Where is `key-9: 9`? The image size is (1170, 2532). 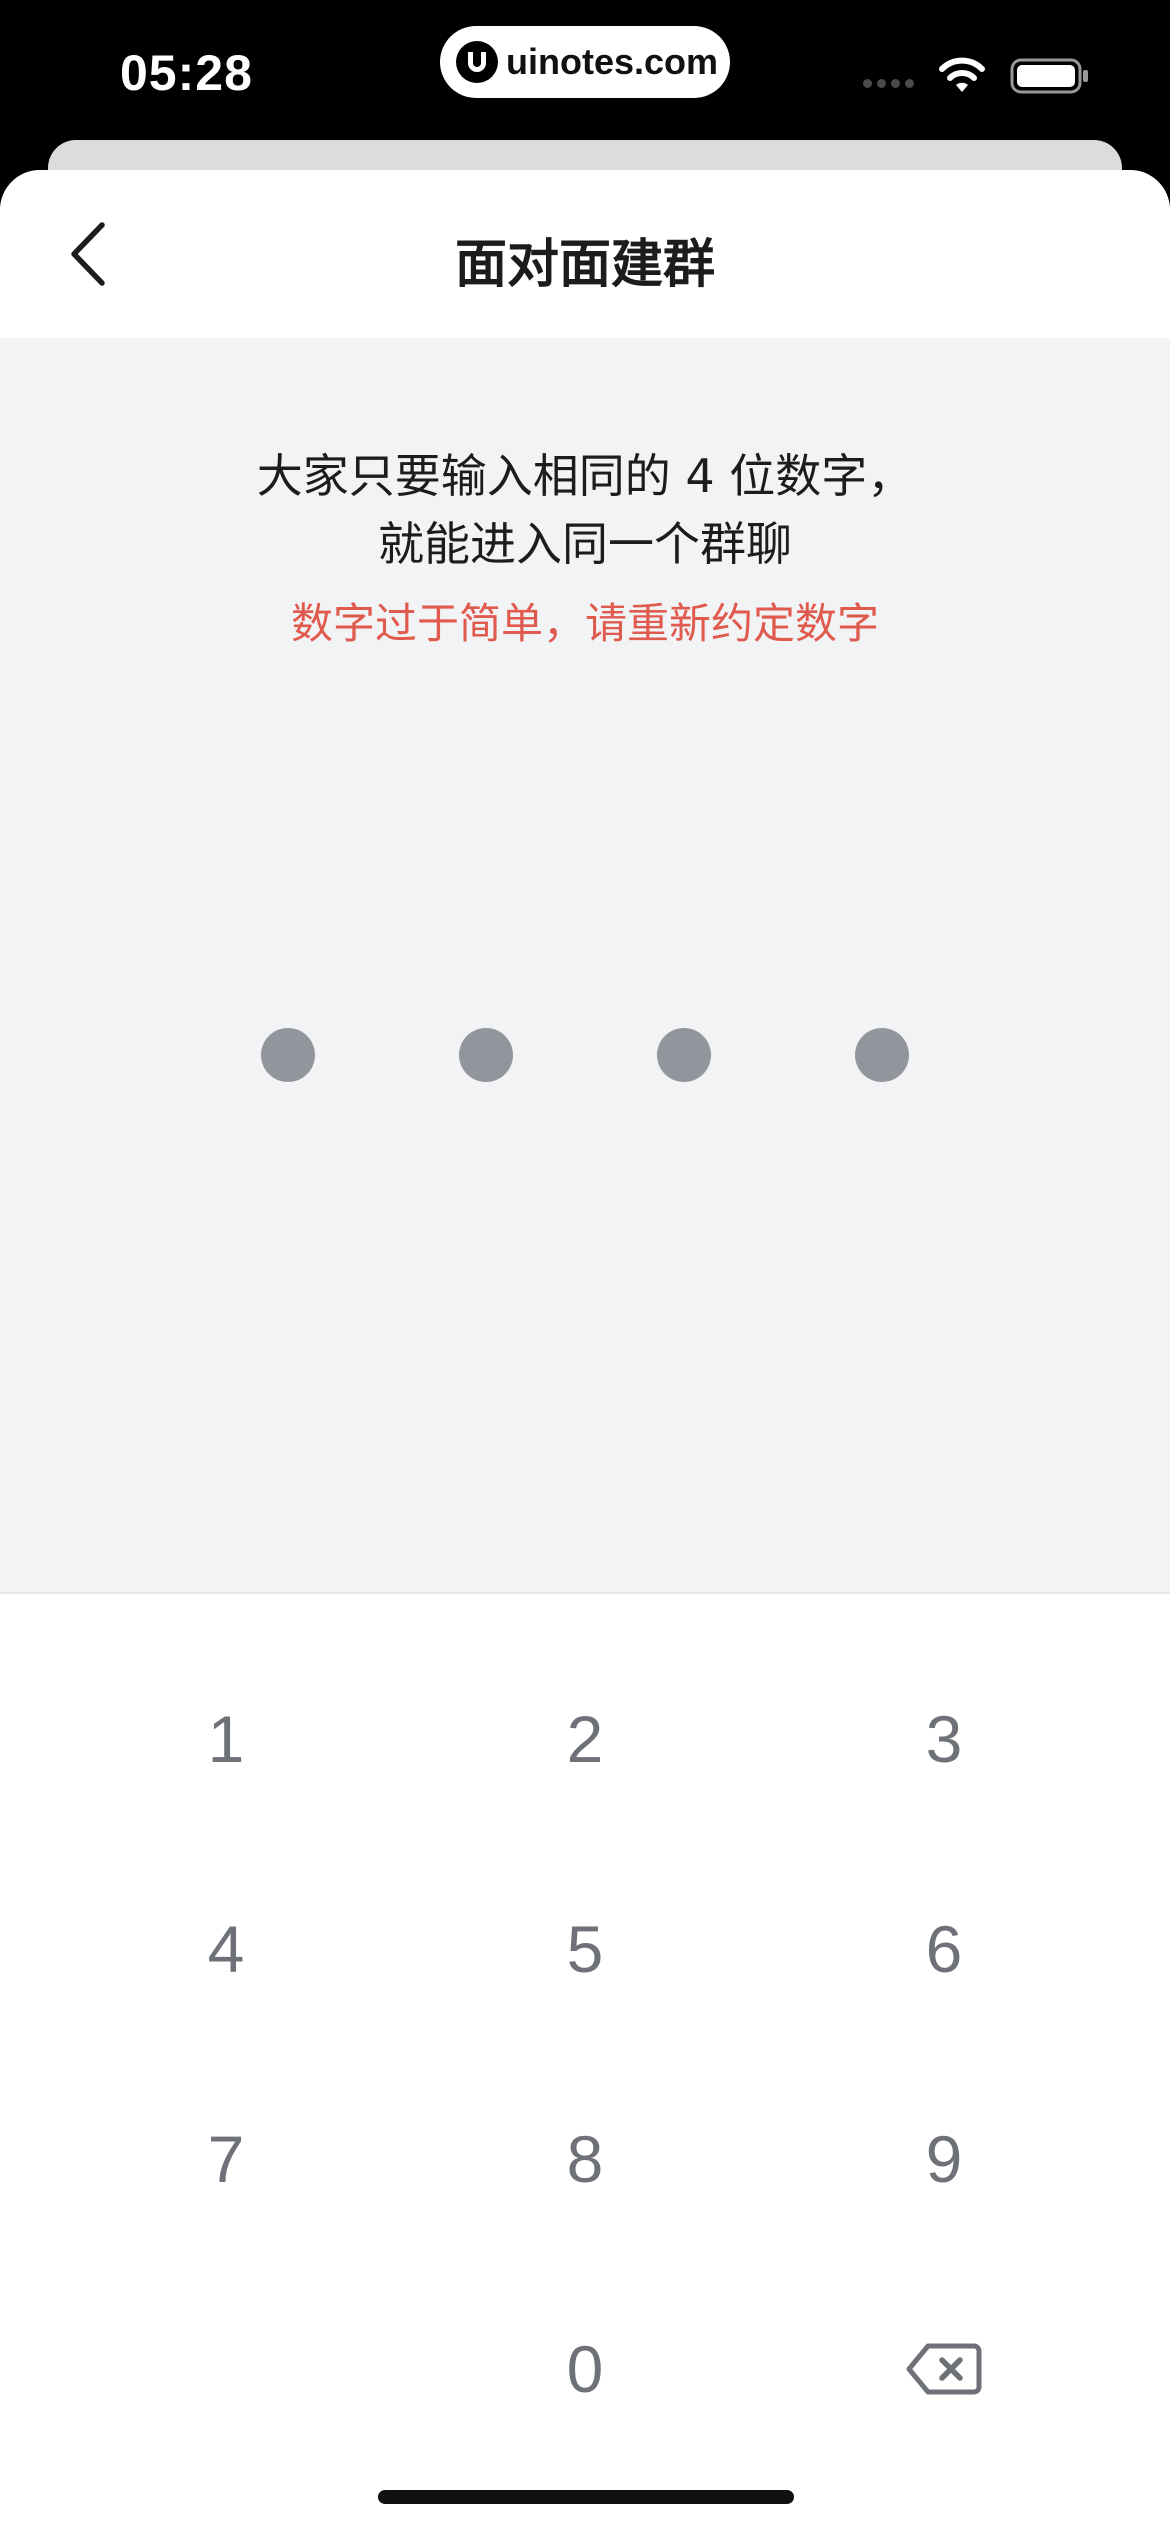 key-9: 9 is located at coordinates (944, 2159).